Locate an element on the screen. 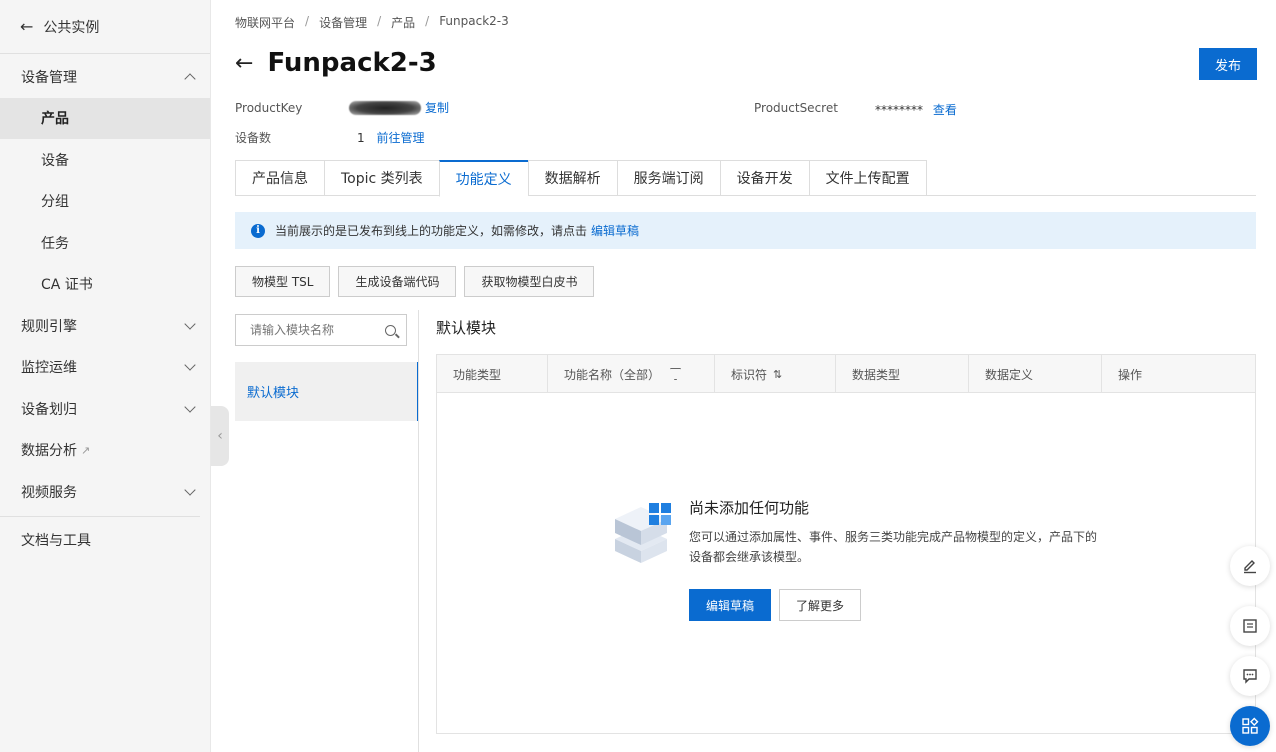 This screenshot has height=752, width=1276. sidebar-item-label: 监控运维 is located at coordinates (49, 368).